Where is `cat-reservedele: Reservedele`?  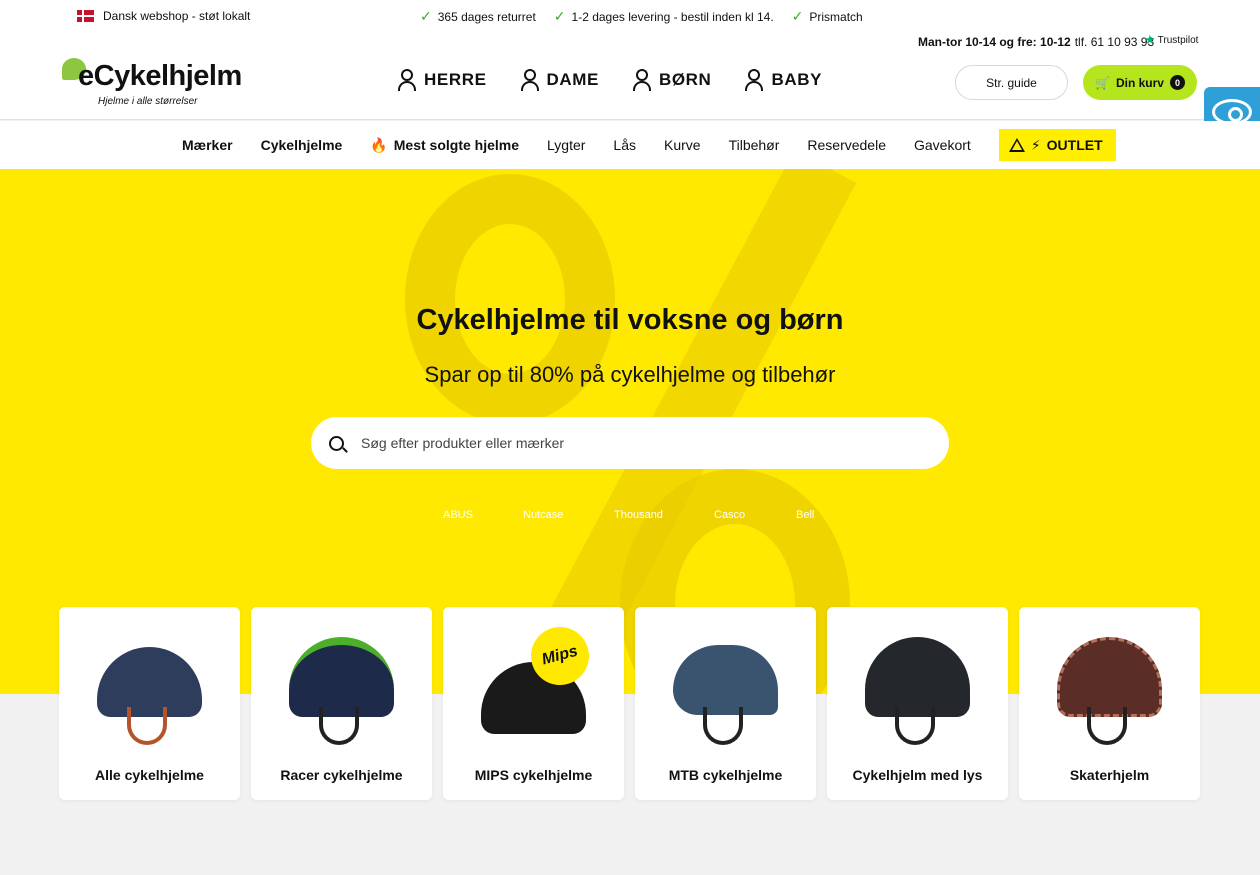 cat-reservedele: Reservedele is located at coordinates (846, 145).